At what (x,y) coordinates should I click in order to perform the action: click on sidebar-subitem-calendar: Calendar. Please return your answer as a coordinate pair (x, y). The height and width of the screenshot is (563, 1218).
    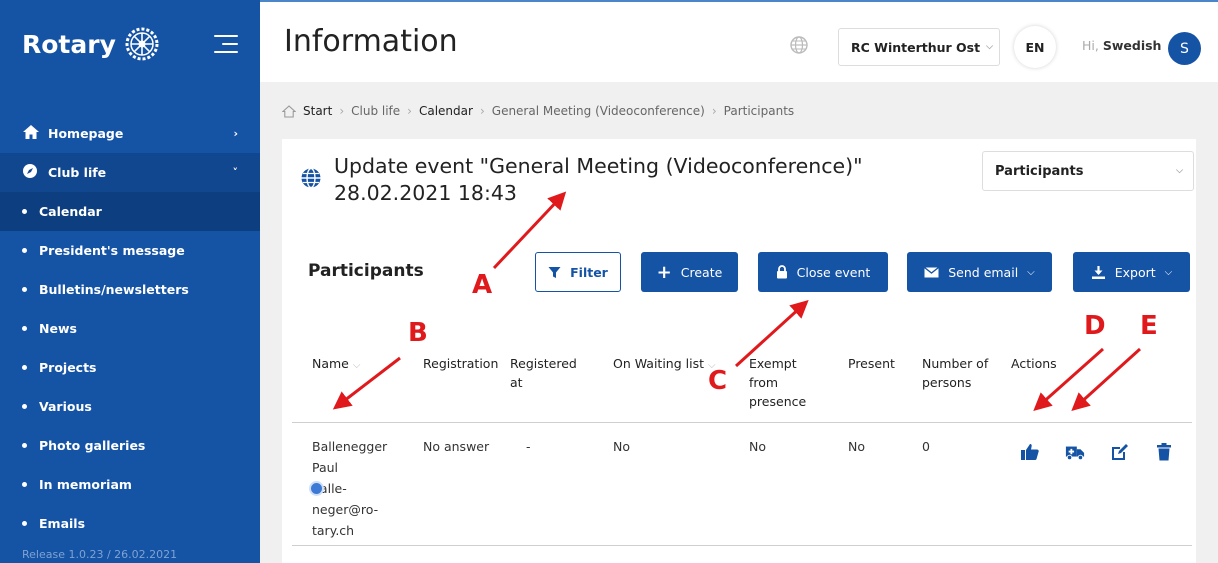
    Looking at the image, I should click on (130, 211).